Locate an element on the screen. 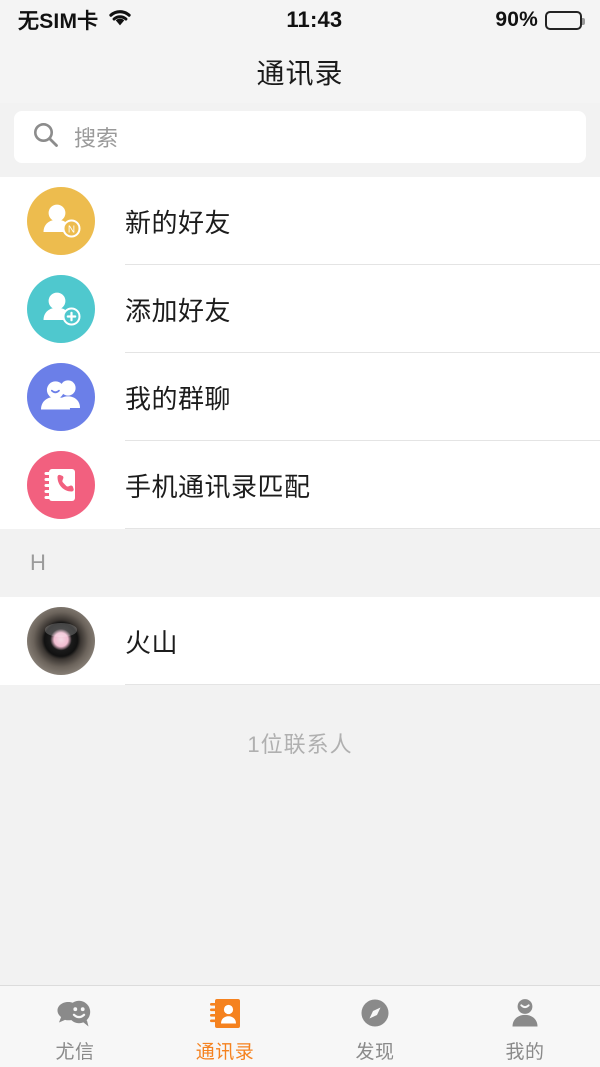  tab-discover: 发现 is located at coordinates (375, 1026).